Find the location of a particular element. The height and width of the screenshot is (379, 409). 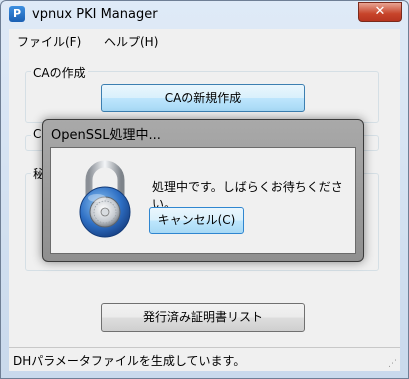

new-ca-button: CAの新規作成 is located at coordinates (203, 98).